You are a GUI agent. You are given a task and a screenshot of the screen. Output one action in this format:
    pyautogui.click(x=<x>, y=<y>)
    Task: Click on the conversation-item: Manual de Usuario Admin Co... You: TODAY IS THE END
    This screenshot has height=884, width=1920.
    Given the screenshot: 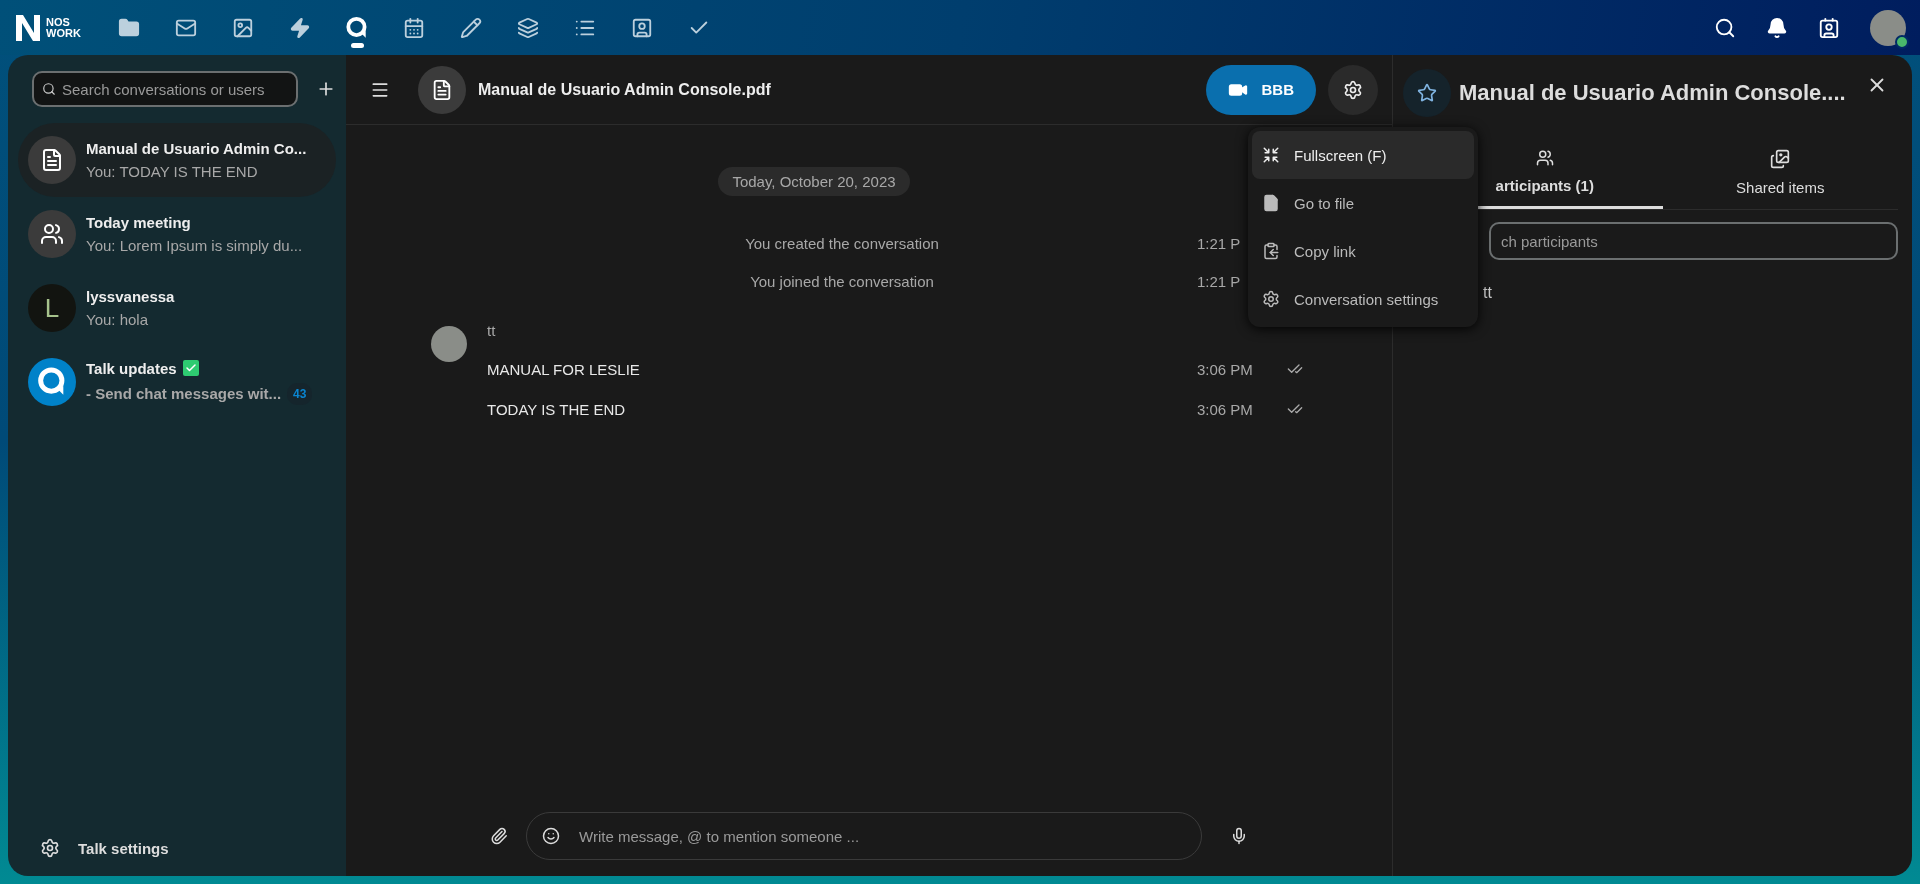 What is the action you would take?
    pyautogui.click(x=177, y=160)
    